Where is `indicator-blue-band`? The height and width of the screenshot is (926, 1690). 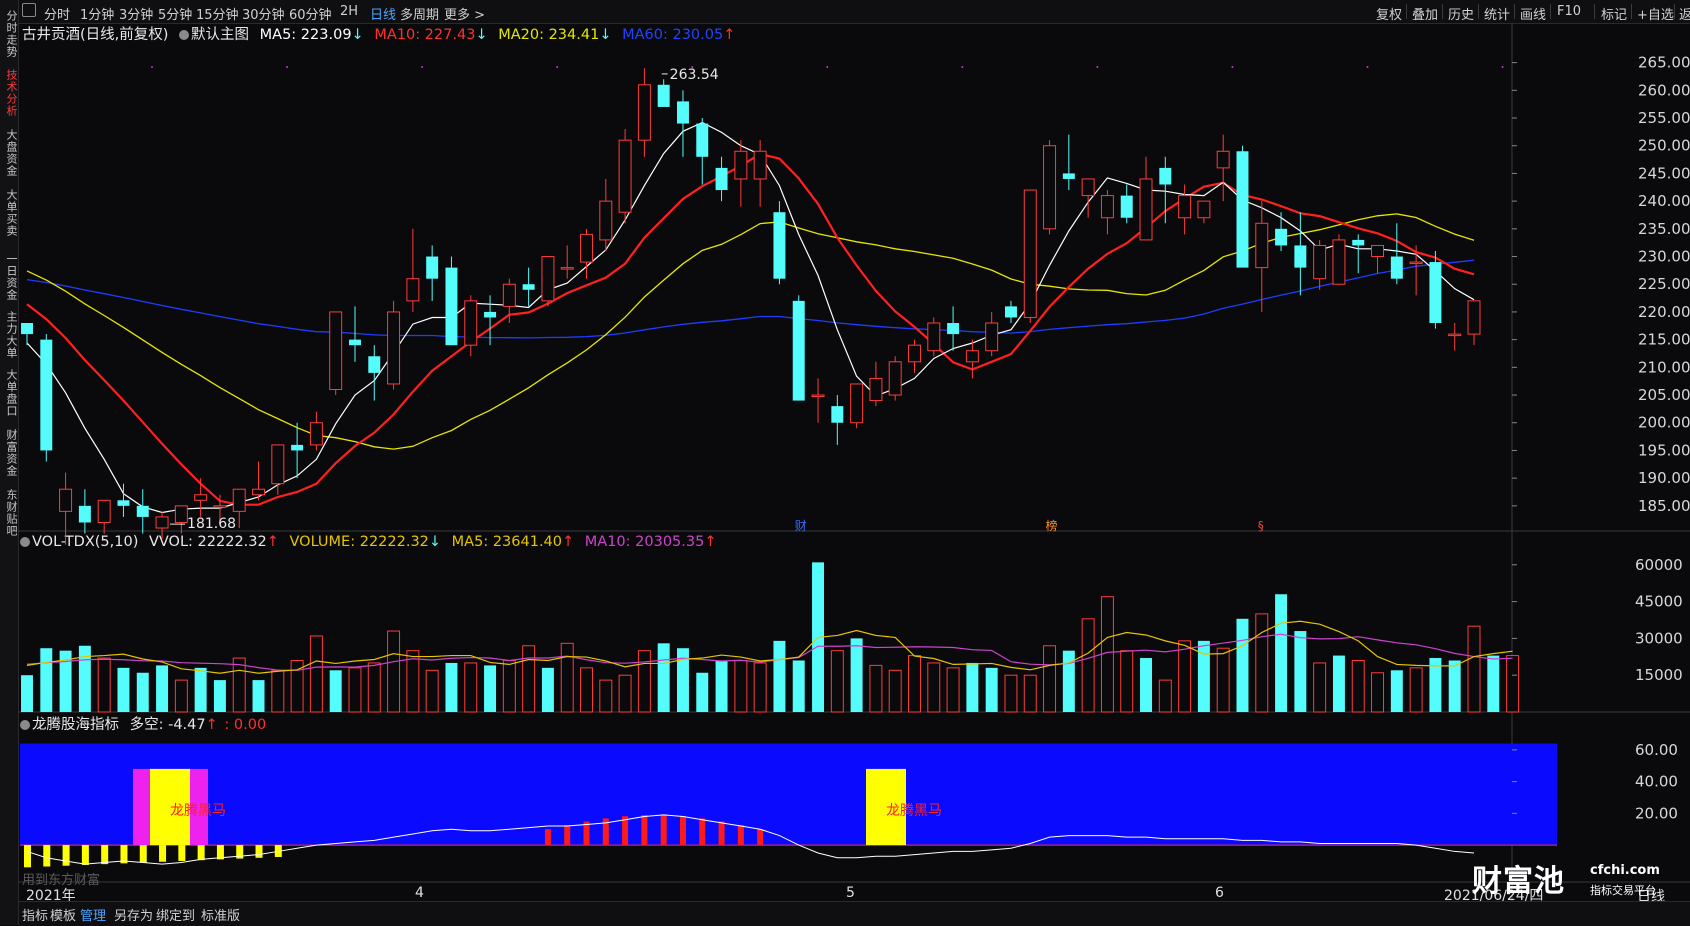
indicator-blue-band is located at coordinates (788, 794).